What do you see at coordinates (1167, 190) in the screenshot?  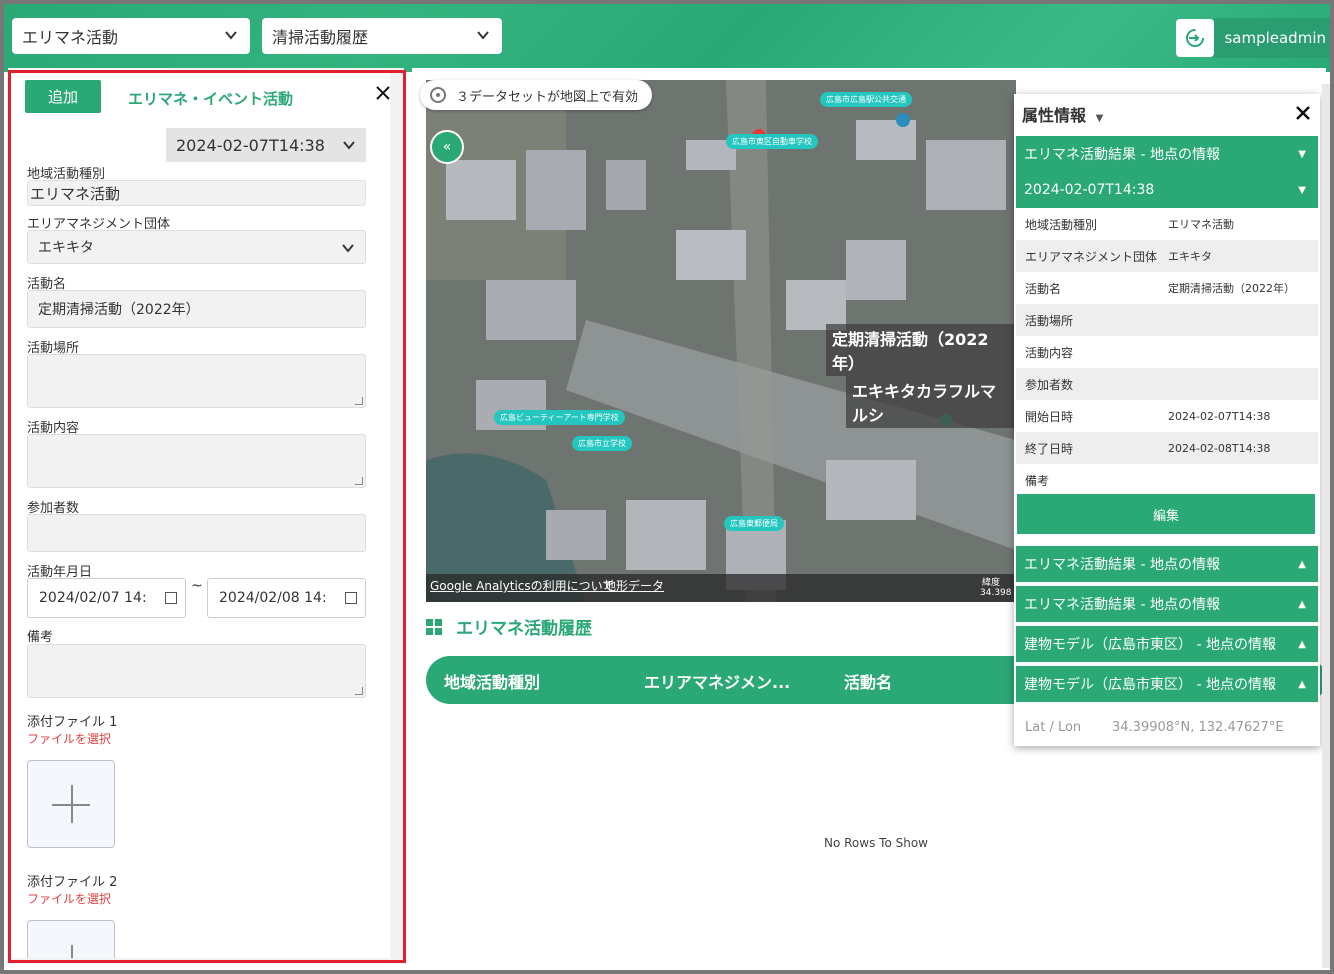 I see `attribute-subgroup-header: 2024-02-07T14:38 ▼` at bounding box center [1167, 190].